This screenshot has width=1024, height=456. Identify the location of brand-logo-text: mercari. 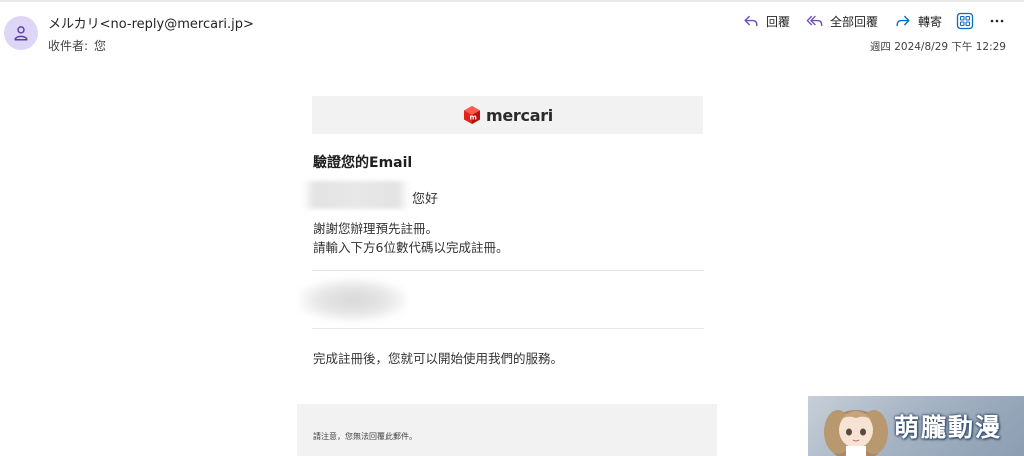
(519, 115).